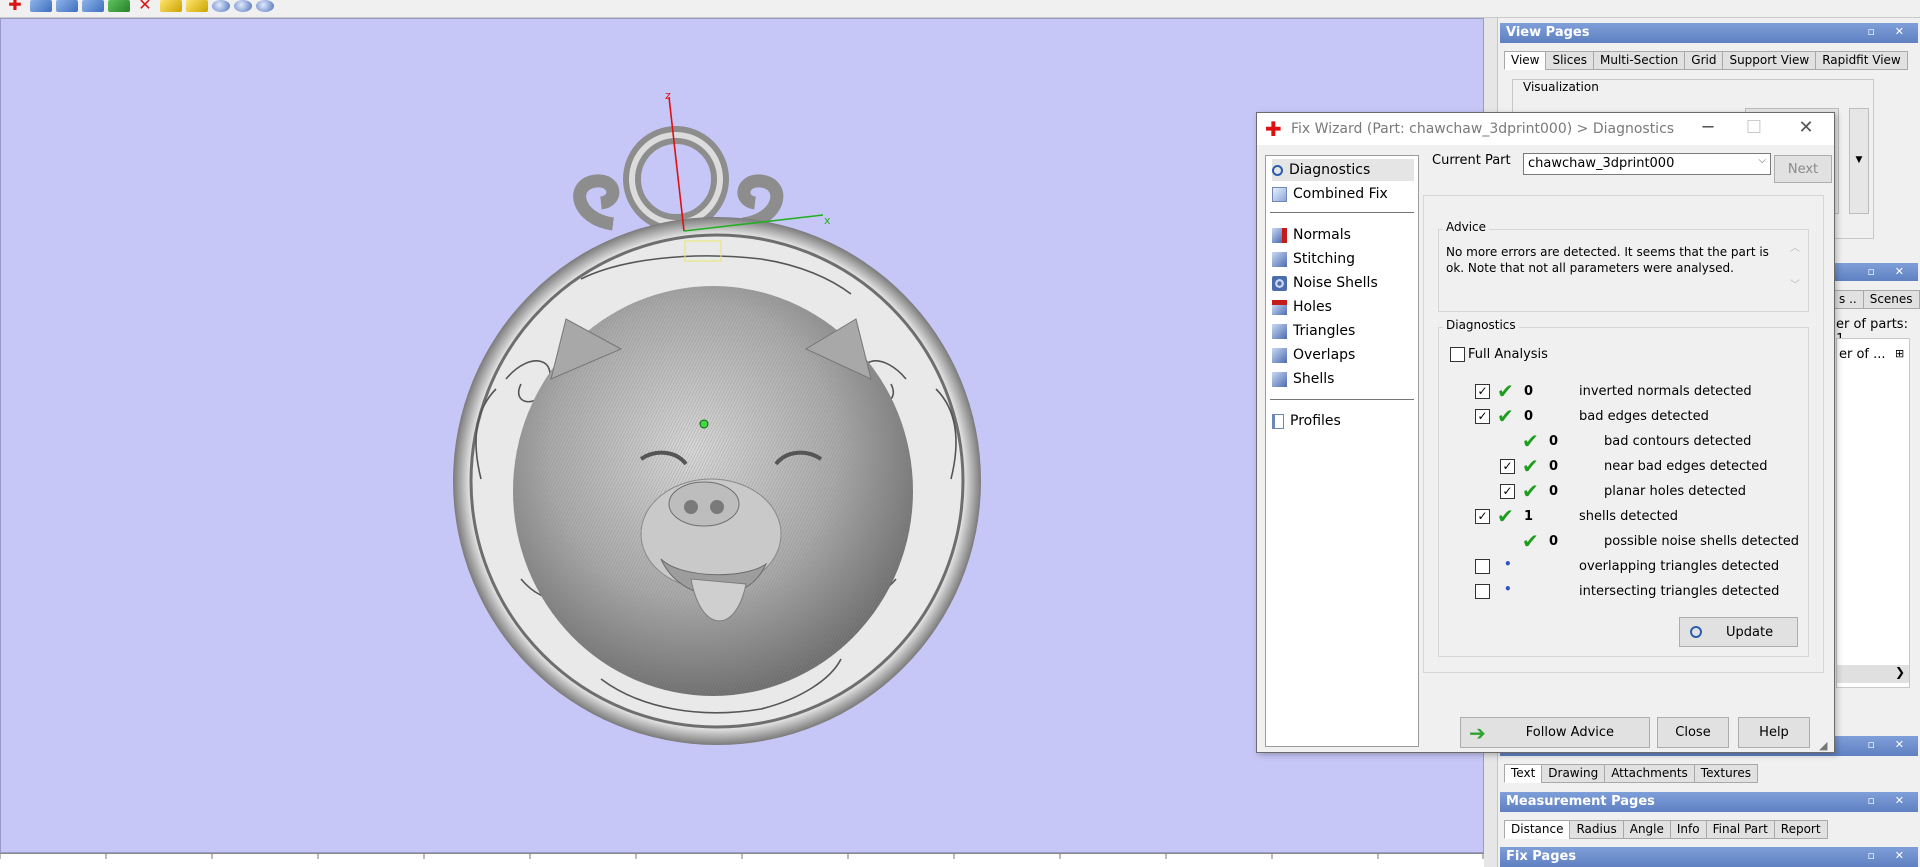  Describe the element at coordinates (1279, 307) in the screenshot. I see `holes-icon` at that location.